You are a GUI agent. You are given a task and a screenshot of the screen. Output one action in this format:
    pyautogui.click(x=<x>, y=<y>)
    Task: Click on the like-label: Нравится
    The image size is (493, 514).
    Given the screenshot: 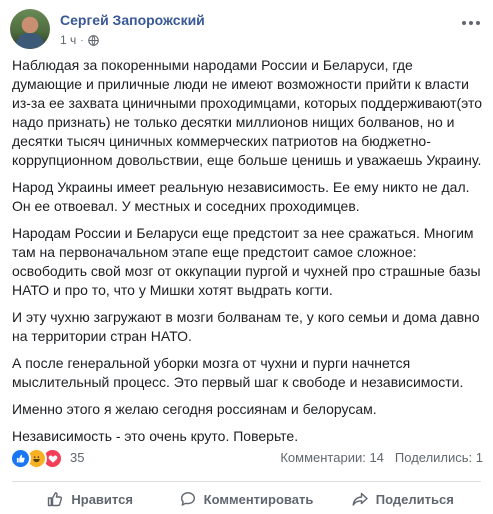 What is the action you would take?
    pyautogui.click(x=102, y=499)
    